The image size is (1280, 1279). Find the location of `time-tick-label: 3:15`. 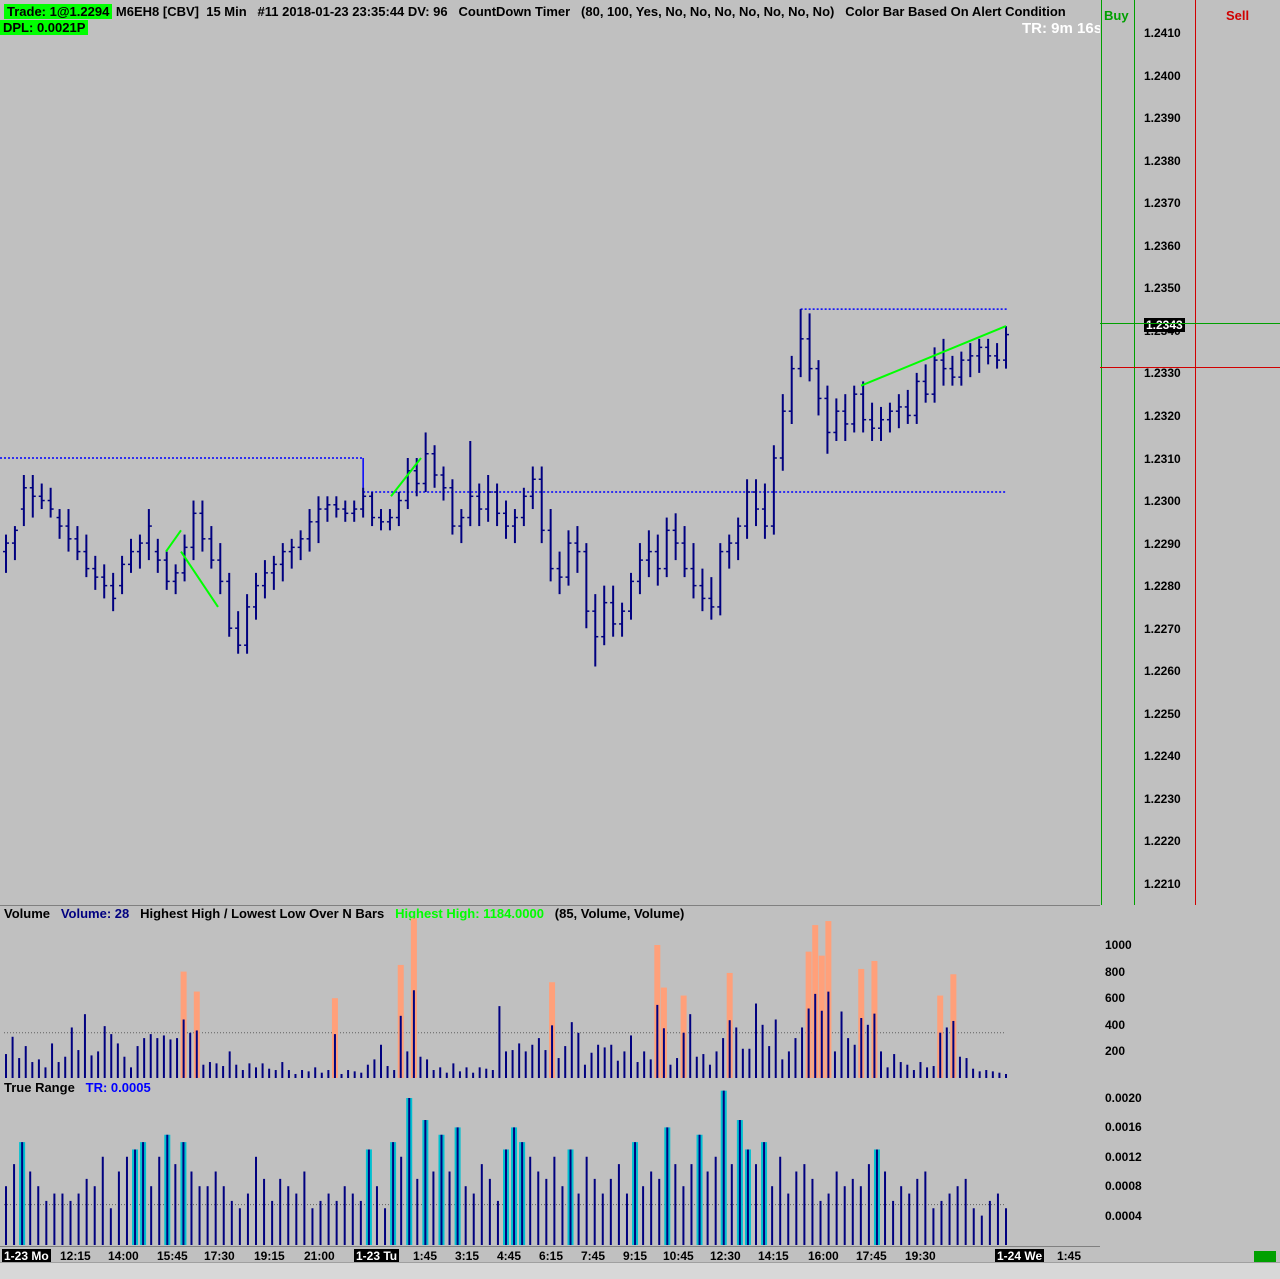

time-tick-label: 3:15 is located at coordinates (467, 1256).